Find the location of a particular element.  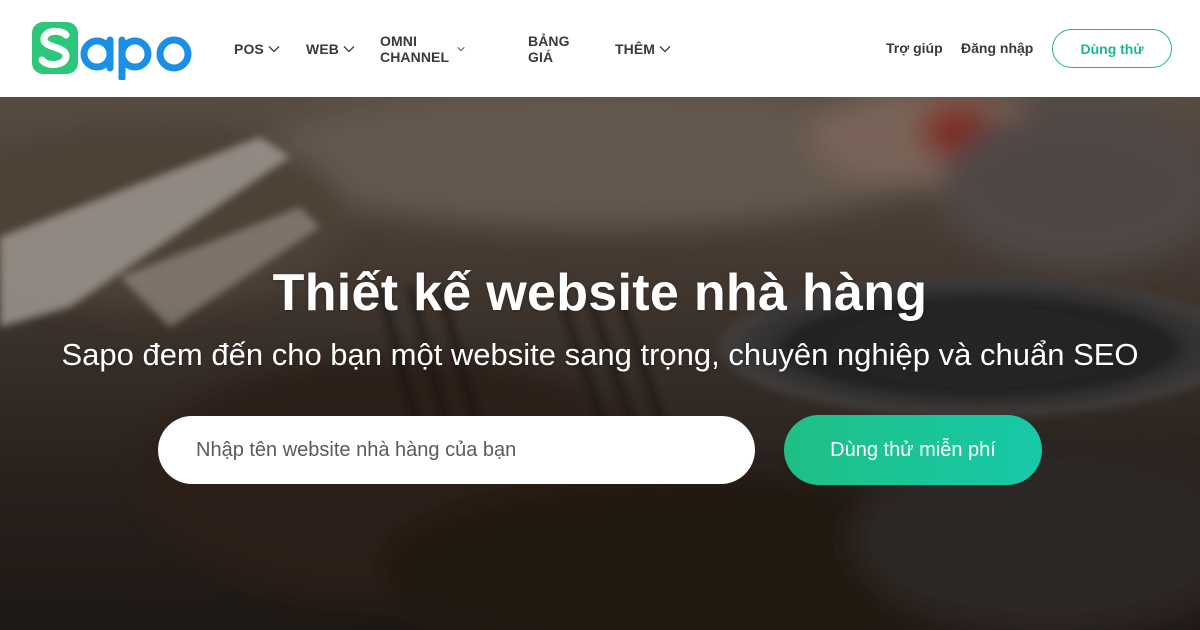

trial-button: Dùng thử is located at coordinates (1112, 48).